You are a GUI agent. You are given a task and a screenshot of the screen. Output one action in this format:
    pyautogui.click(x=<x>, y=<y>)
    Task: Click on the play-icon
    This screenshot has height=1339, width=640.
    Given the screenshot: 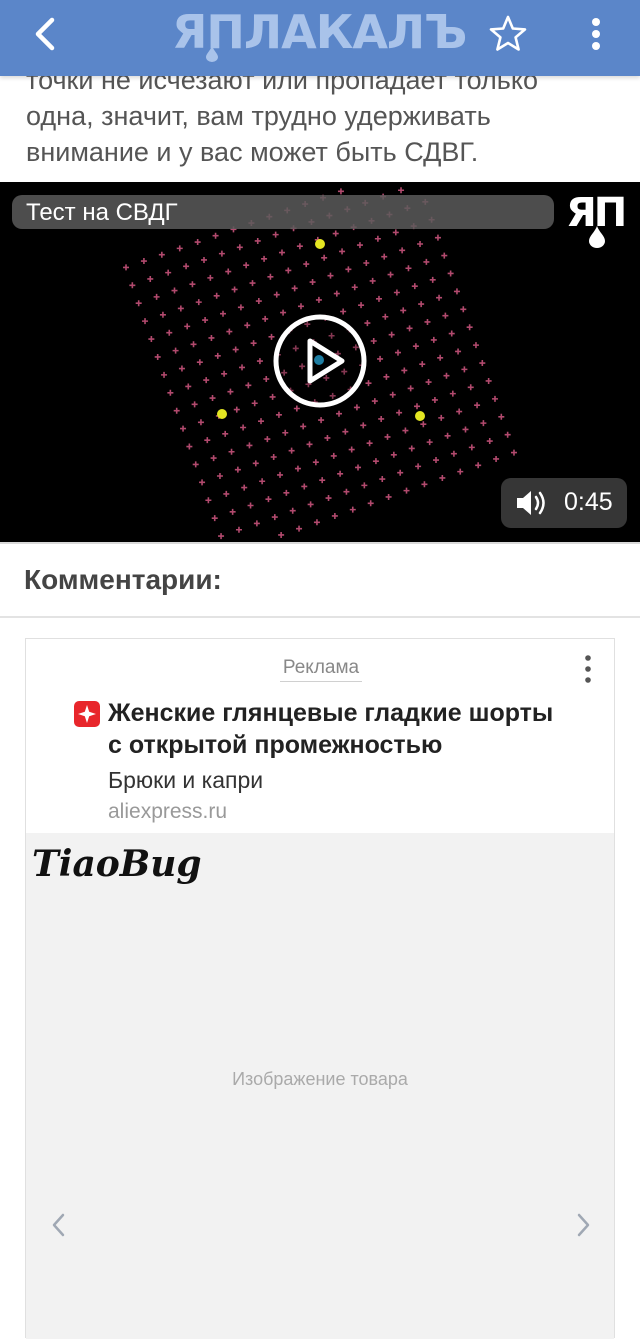 What is the action you would take?
    pyautogui.click(x=320, y=361)
    